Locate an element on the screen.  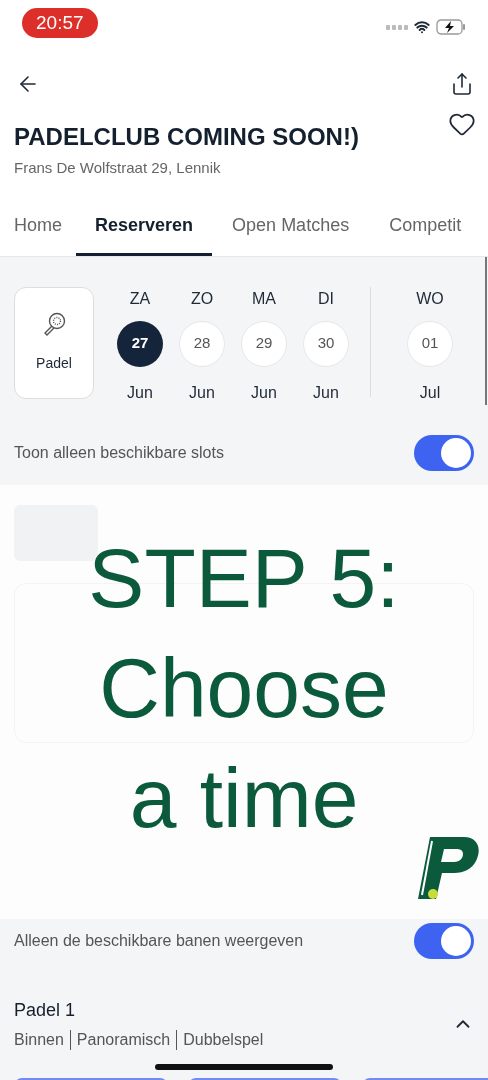
court-name: Padel 1 is located at coordinates (45, 1010).